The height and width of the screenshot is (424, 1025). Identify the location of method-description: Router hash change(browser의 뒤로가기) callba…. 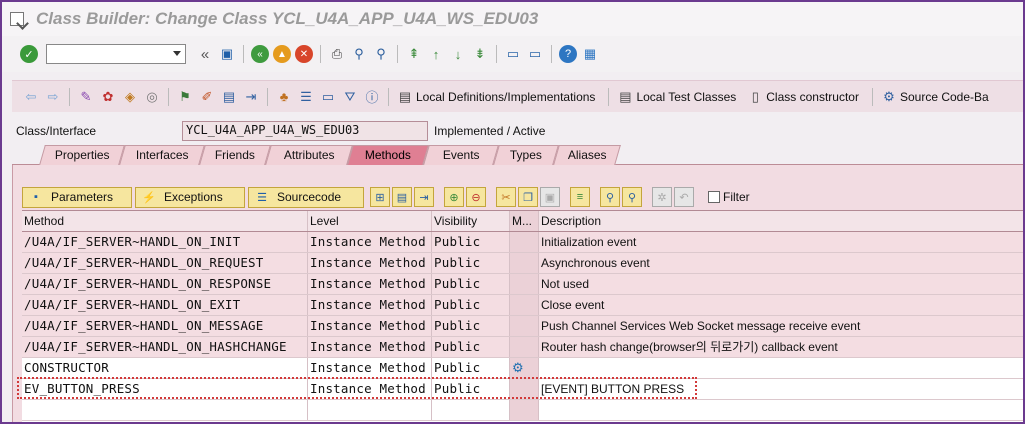
(781, 347).